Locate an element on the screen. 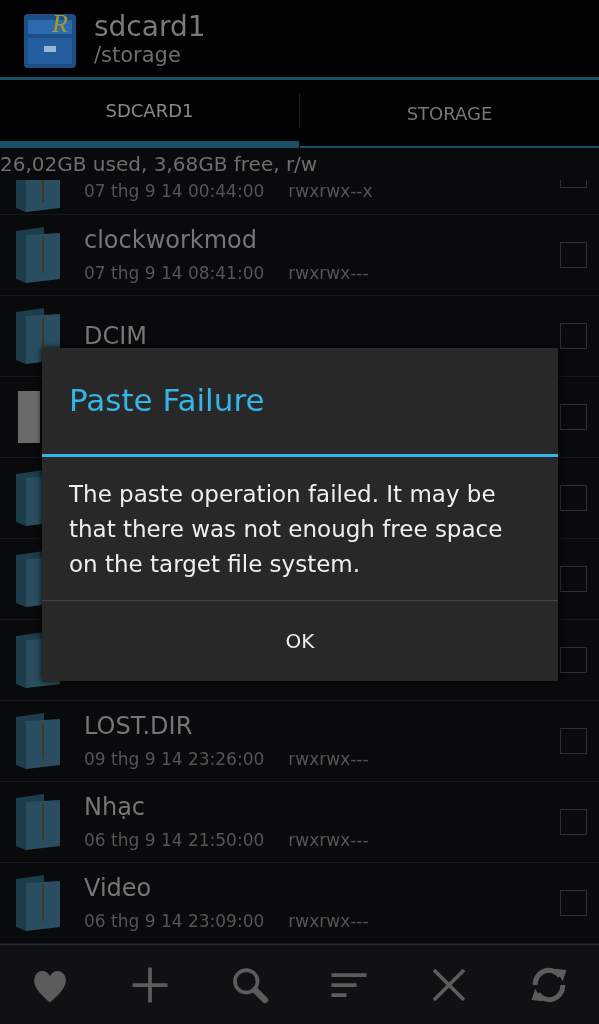  file-name: DCIM is located at coordinates (116, 336).